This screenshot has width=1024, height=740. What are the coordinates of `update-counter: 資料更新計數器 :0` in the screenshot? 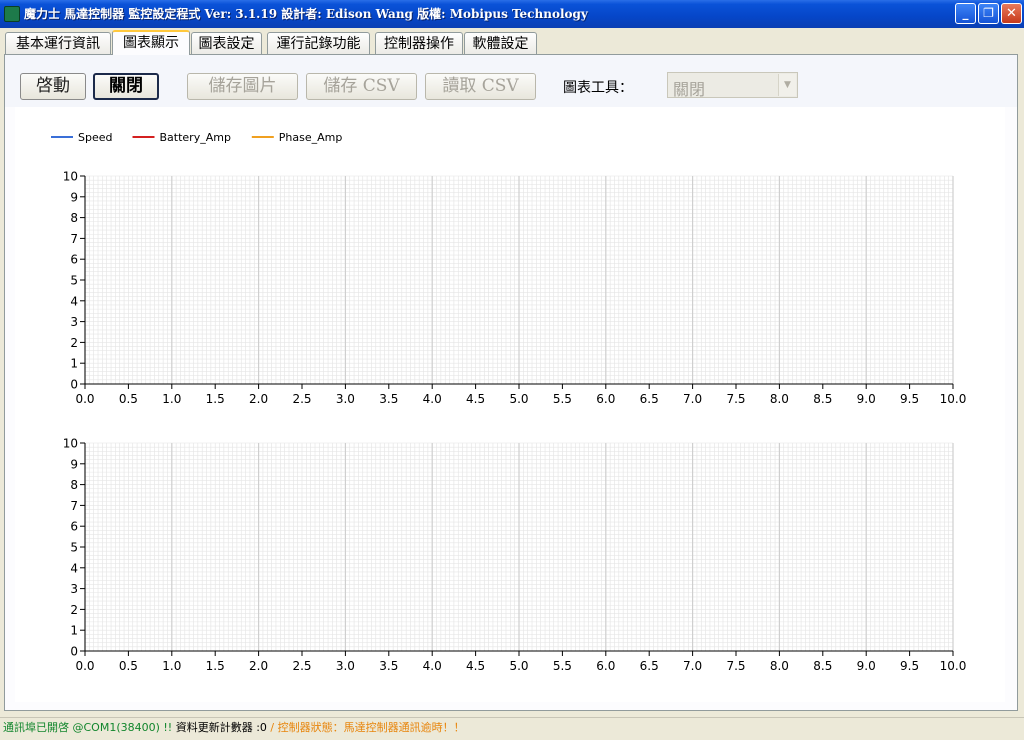 It's located at (219, 727).